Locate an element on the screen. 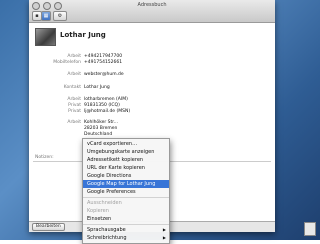 The image size is (320, 244). field-label: Kontakt is located at coordinates (72, 87).